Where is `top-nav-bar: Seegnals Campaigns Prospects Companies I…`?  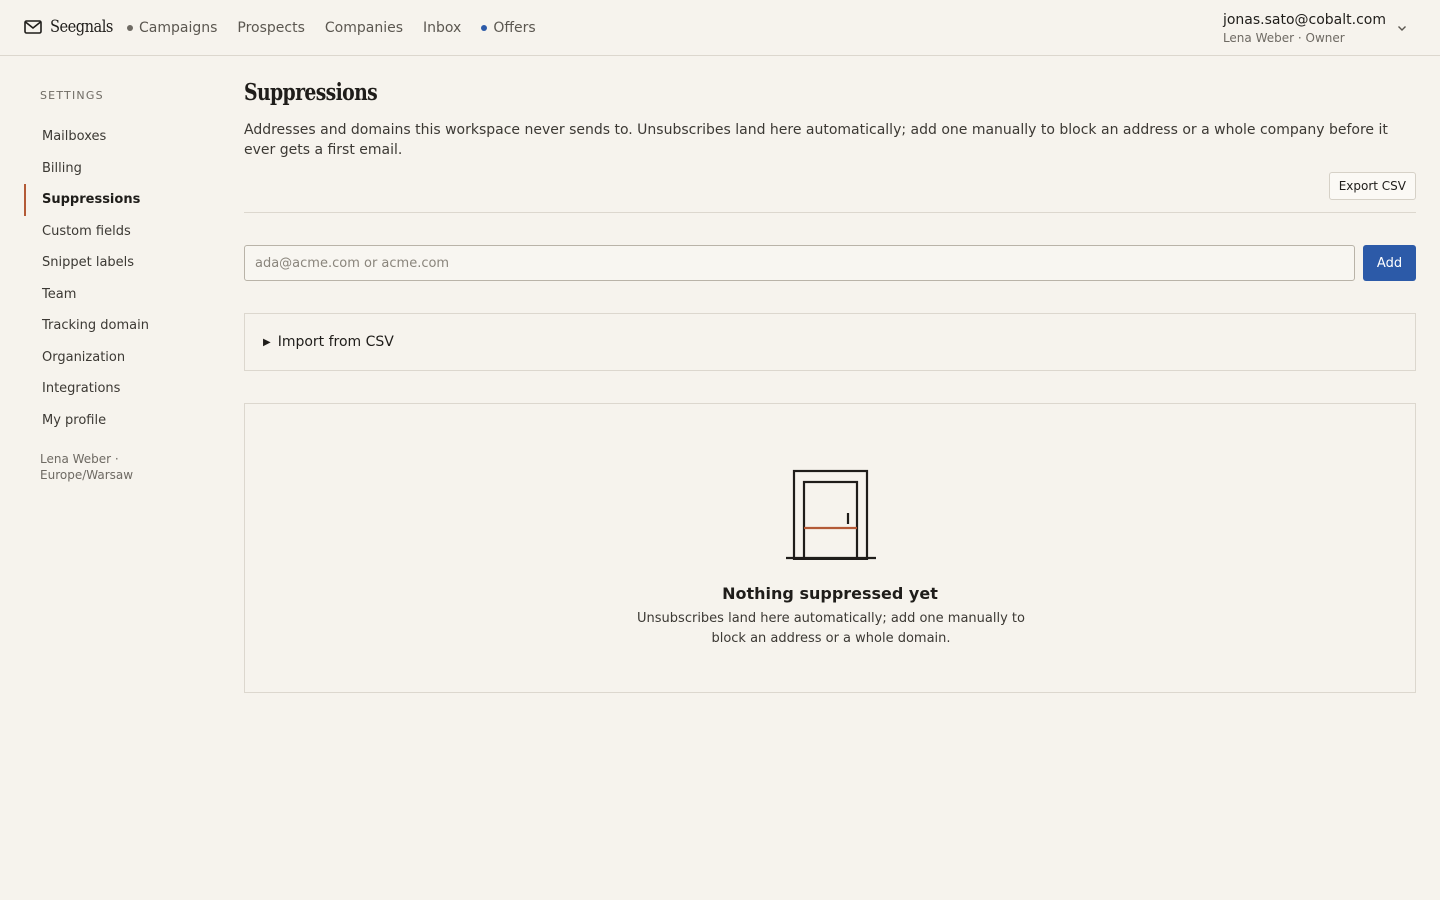
top-nav-bar: Seegnals Campaigns Prospects Companies I… is located at coordinates (720, 28).